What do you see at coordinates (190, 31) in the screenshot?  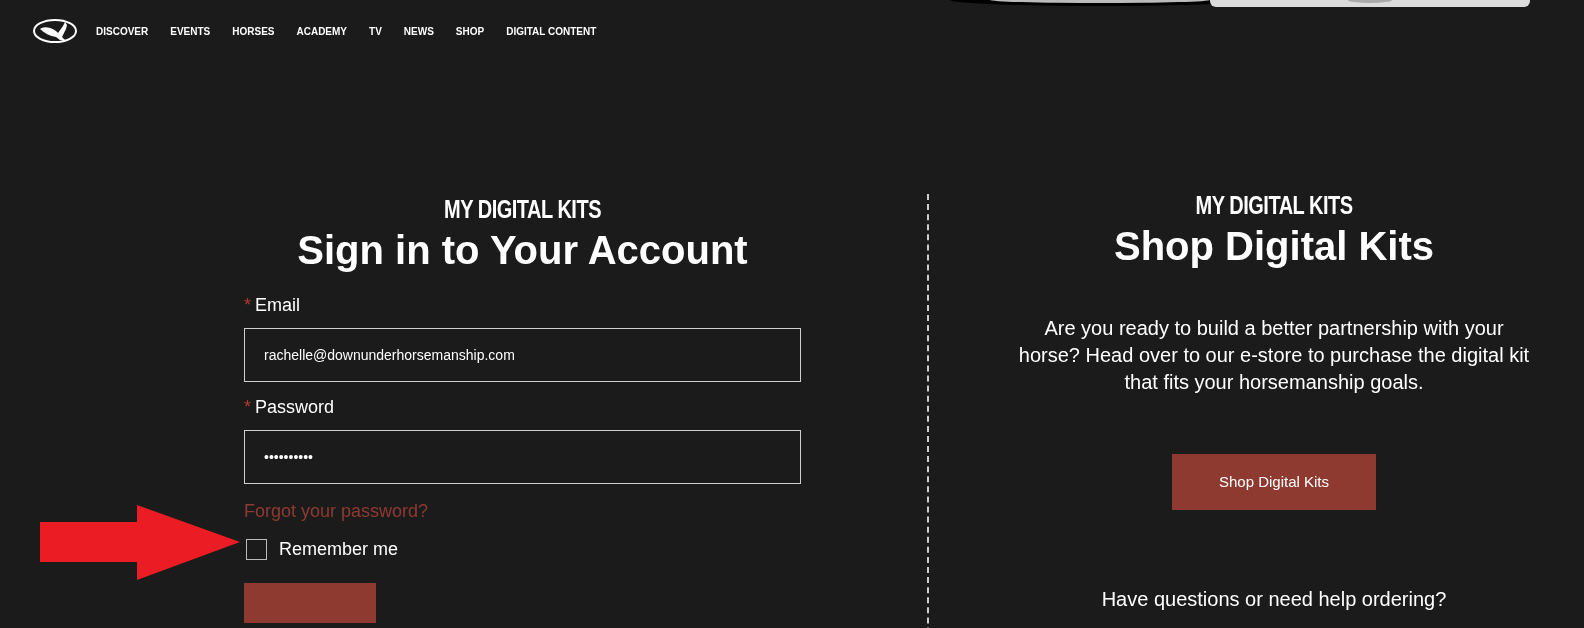 I see `nav-link: EVENTS` at bounding box center [190, 31].